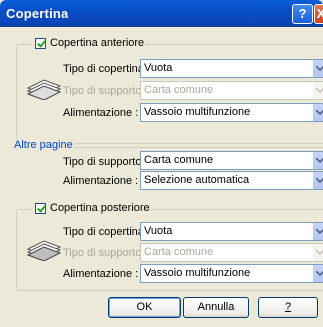 The width and height of the screenshot is (323, 327). What do you see at coordinates (231, 252) in the screenshot?
I see `back-support-type-select: Carta comune` at bounding box center [231, 252].